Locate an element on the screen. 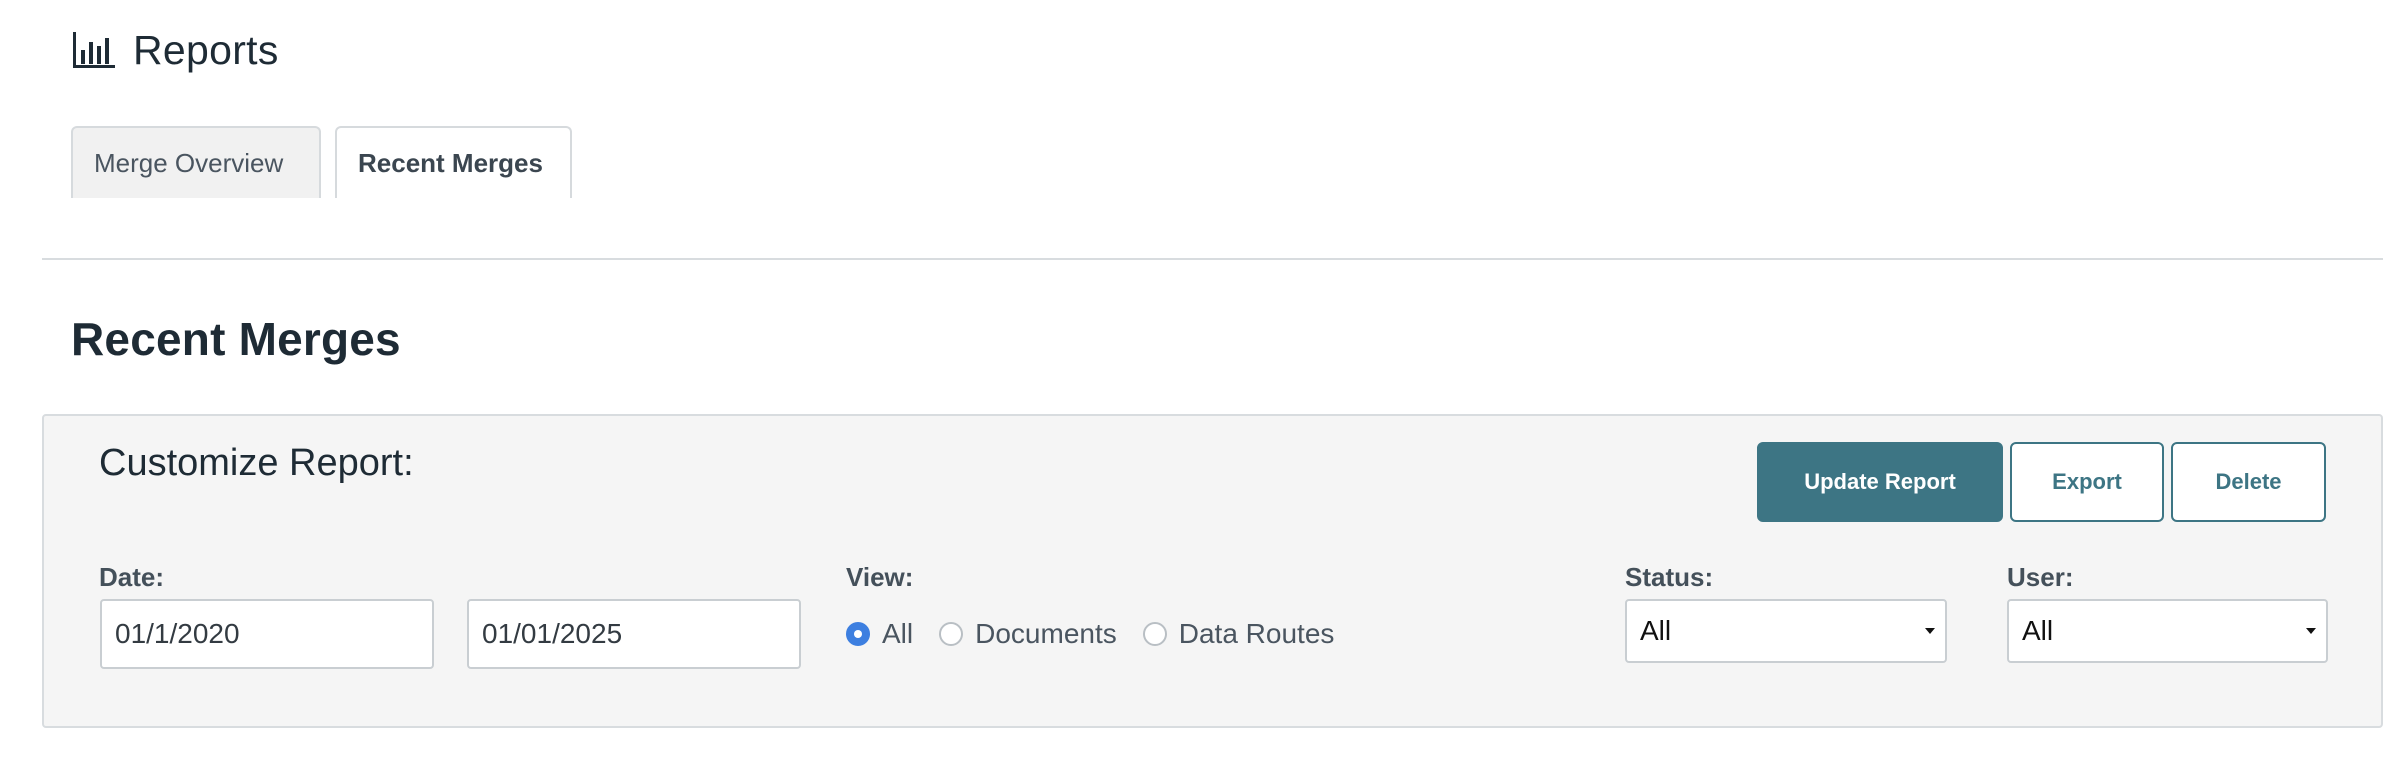 The width and height of the screenshot is (2400, 768). start-date-input is located at coordinates (267, 634).